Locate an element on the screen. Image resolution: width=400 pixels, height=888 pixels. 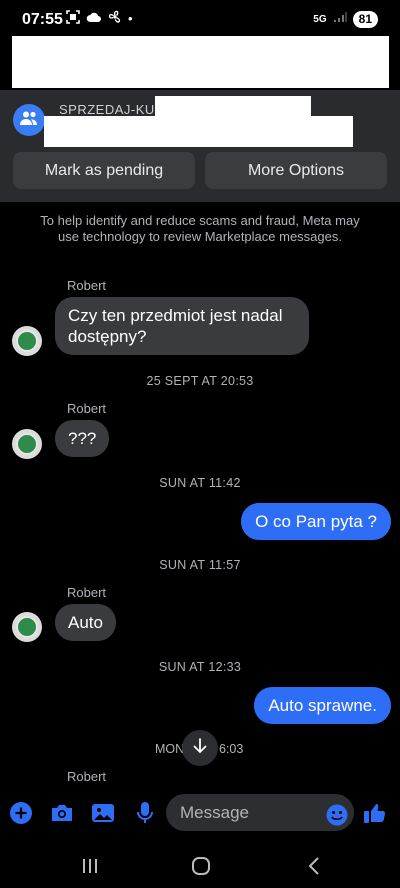
message-bubble-outgoing: O co Pan pyta ? is located at coordinates (316, 521).